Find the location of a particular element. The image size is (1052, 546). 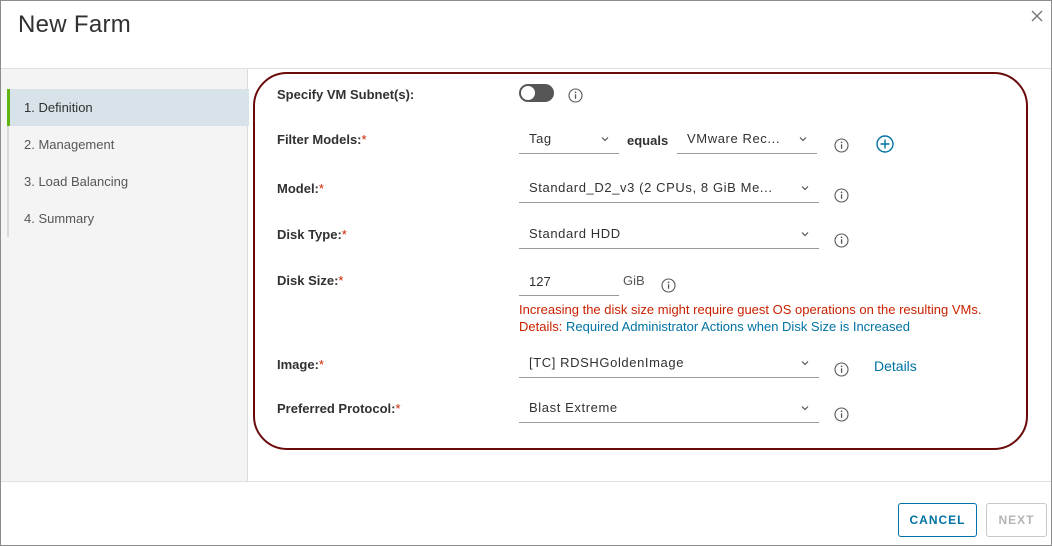

protocol-label: Preferred Protocol:* is located at coordinates (339, 408).